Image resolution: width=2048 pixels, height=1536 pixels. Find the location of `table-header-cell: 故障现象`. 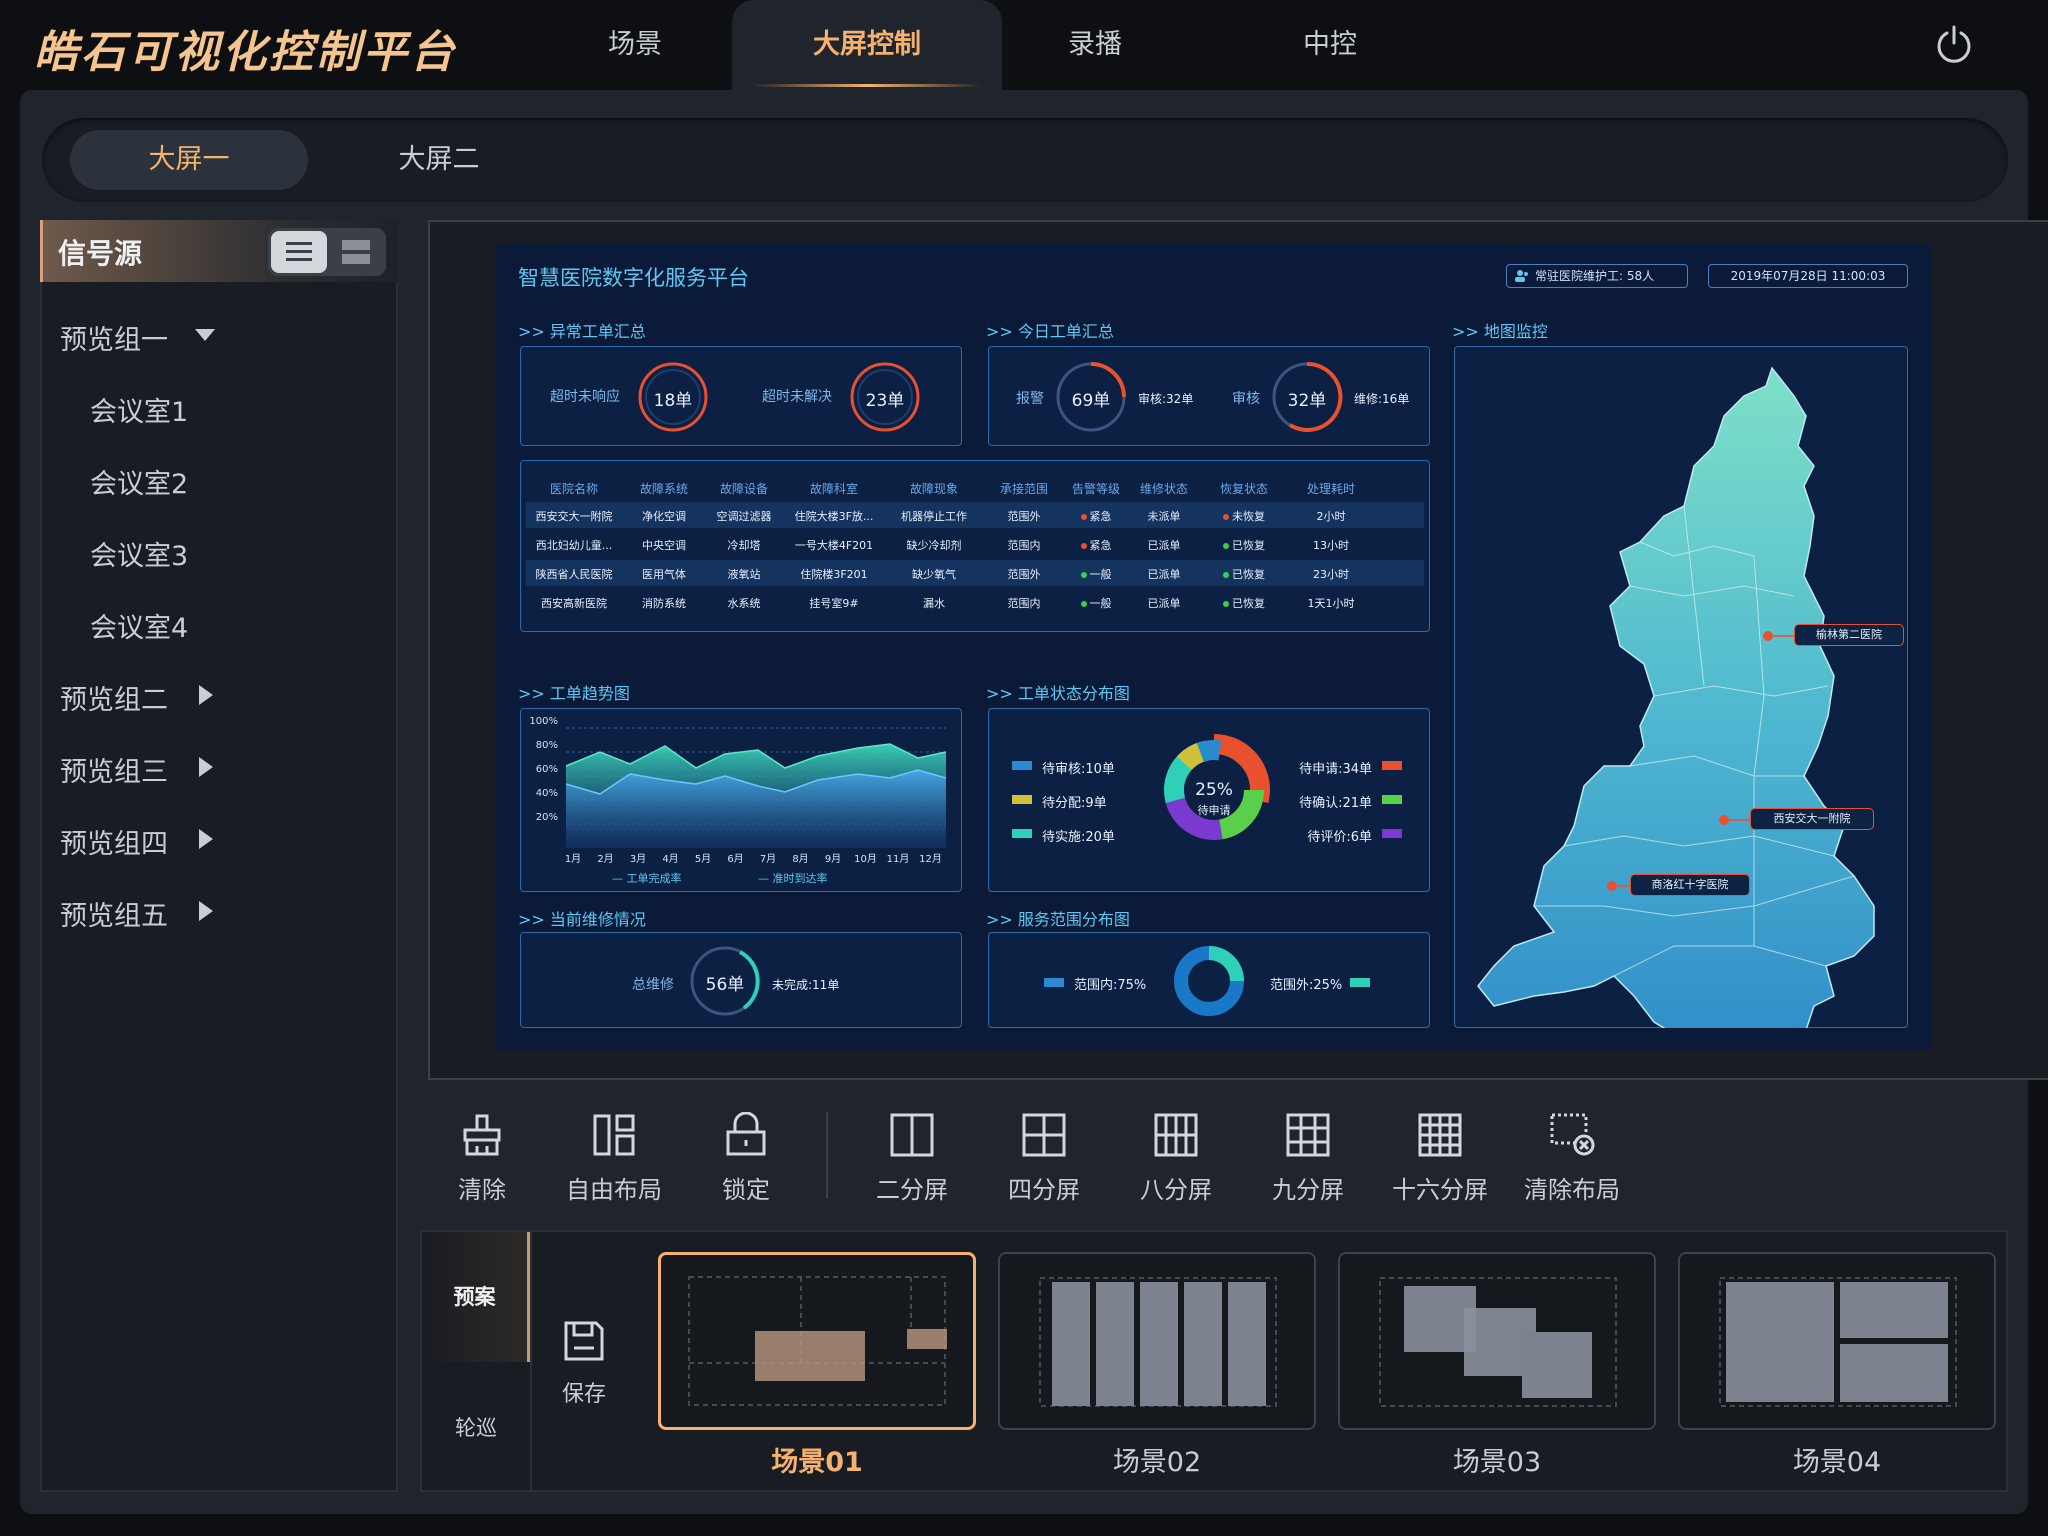

table-header-cell: 故障现象 is located at coordinates (933, 489).